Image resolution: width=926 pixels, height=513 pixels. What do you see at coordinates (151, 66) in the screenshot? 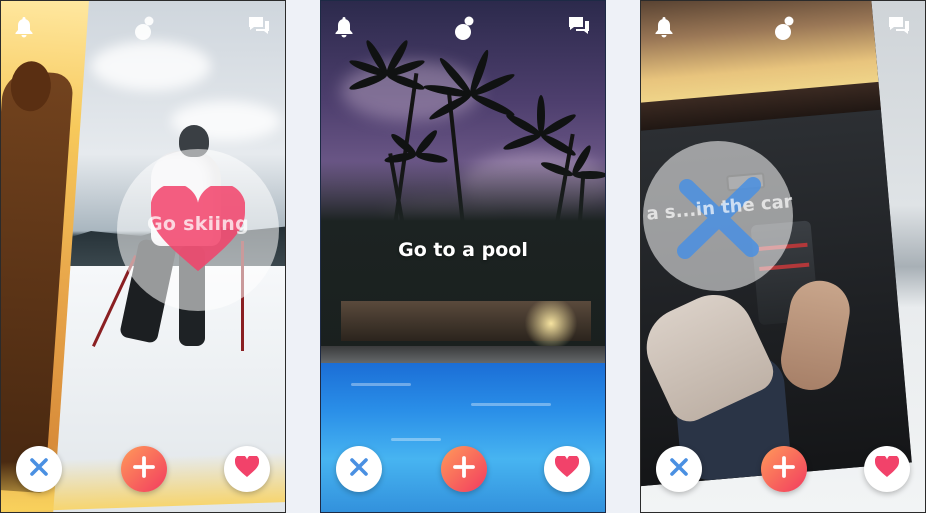
I see `cloud` at bounding box center [151, 66].